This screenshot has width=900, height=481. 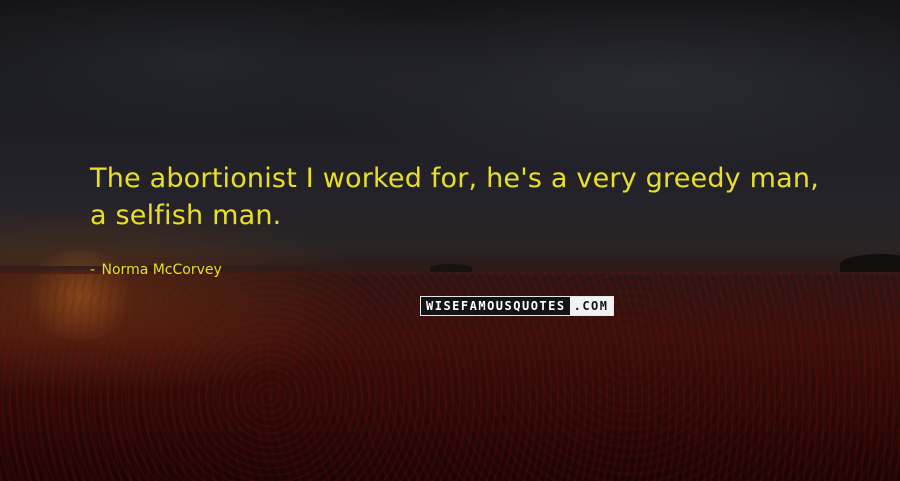 I want to click on treeline, so click(x=870, y=263).